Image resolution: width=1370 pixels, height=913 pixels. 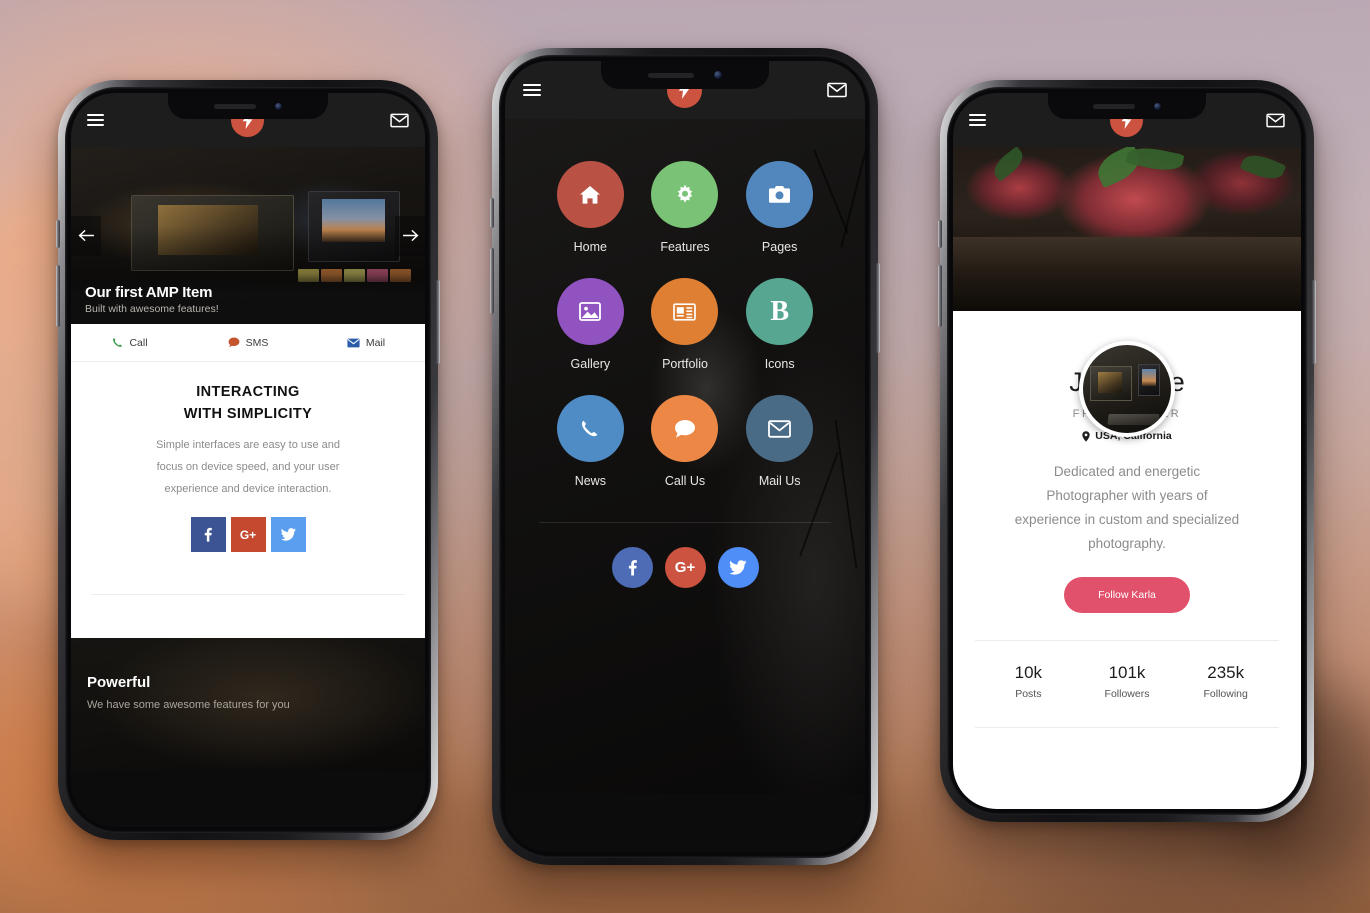 I want to click on camera-icon, so click(x=780, y=194).